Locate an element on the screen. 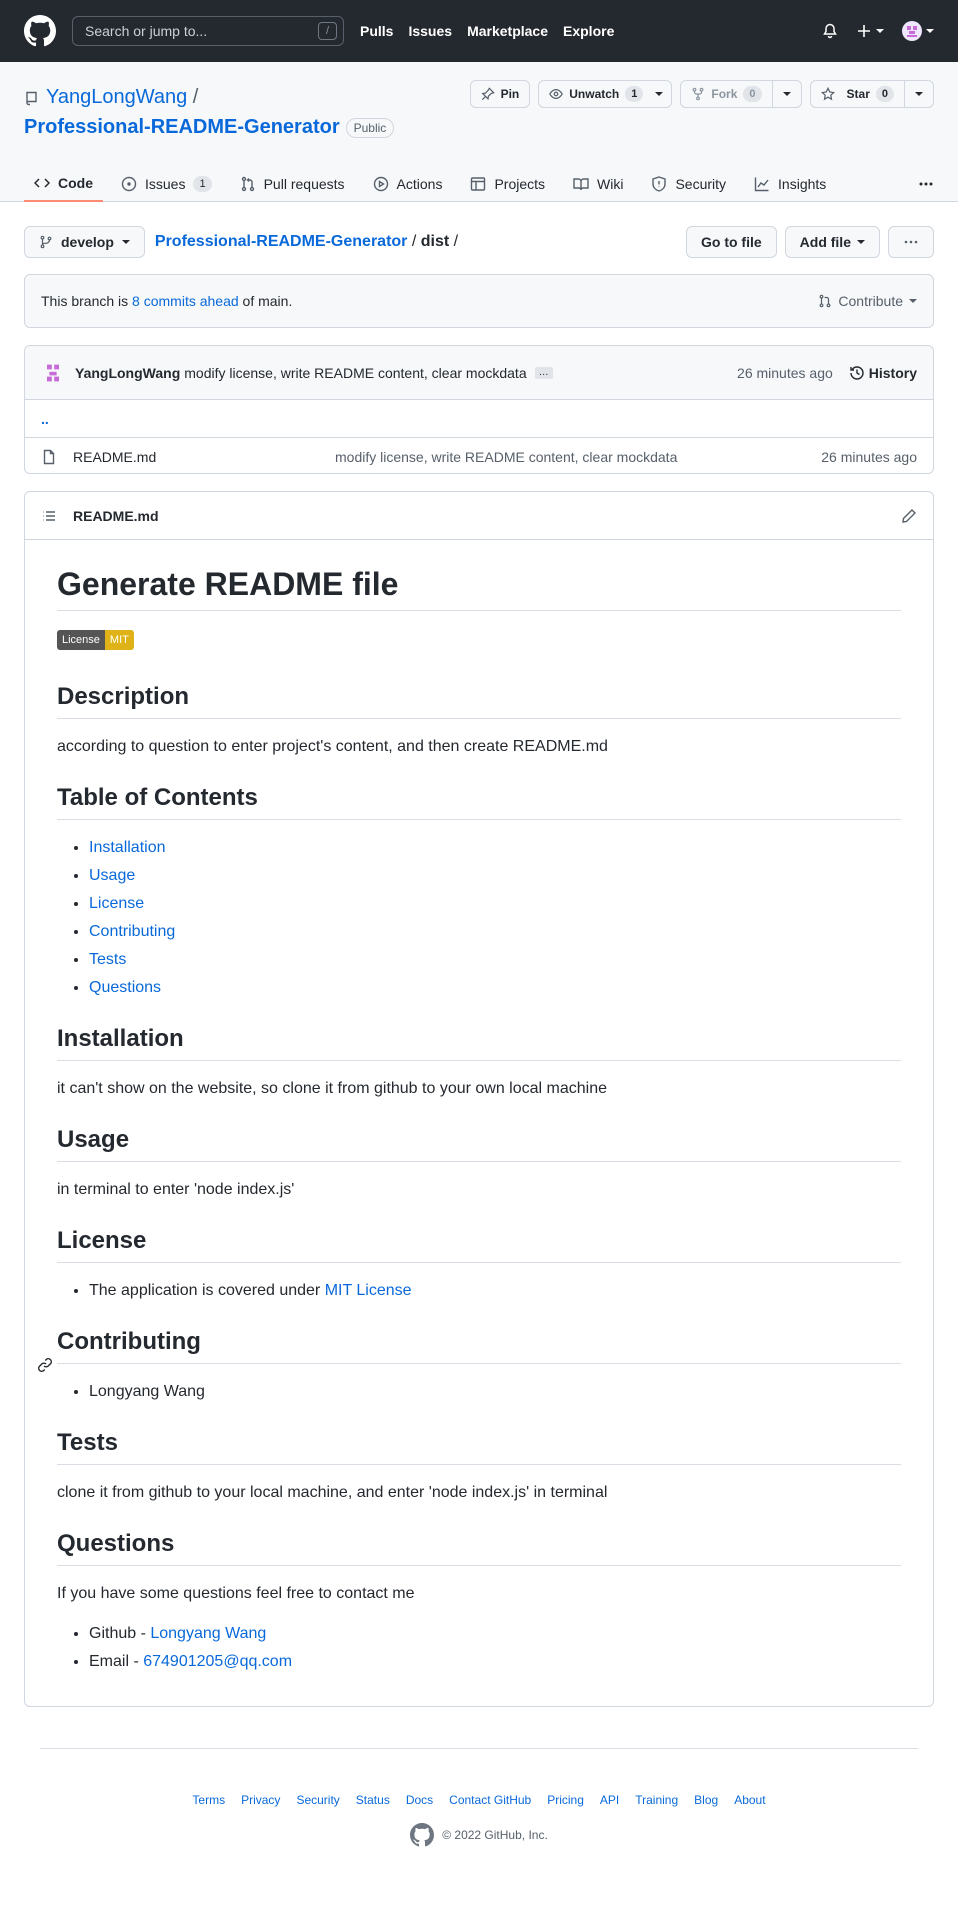  tab-insights: Insights is located at coordinates (790, 184).